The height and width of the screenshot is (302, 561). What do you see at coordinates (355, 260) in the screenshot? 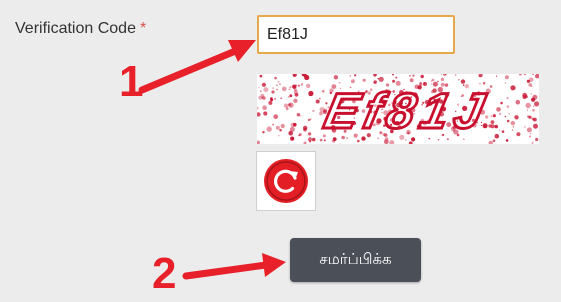
I see `submit-button: சமர்ப்பிக்க` at bounding box center [355, 260].